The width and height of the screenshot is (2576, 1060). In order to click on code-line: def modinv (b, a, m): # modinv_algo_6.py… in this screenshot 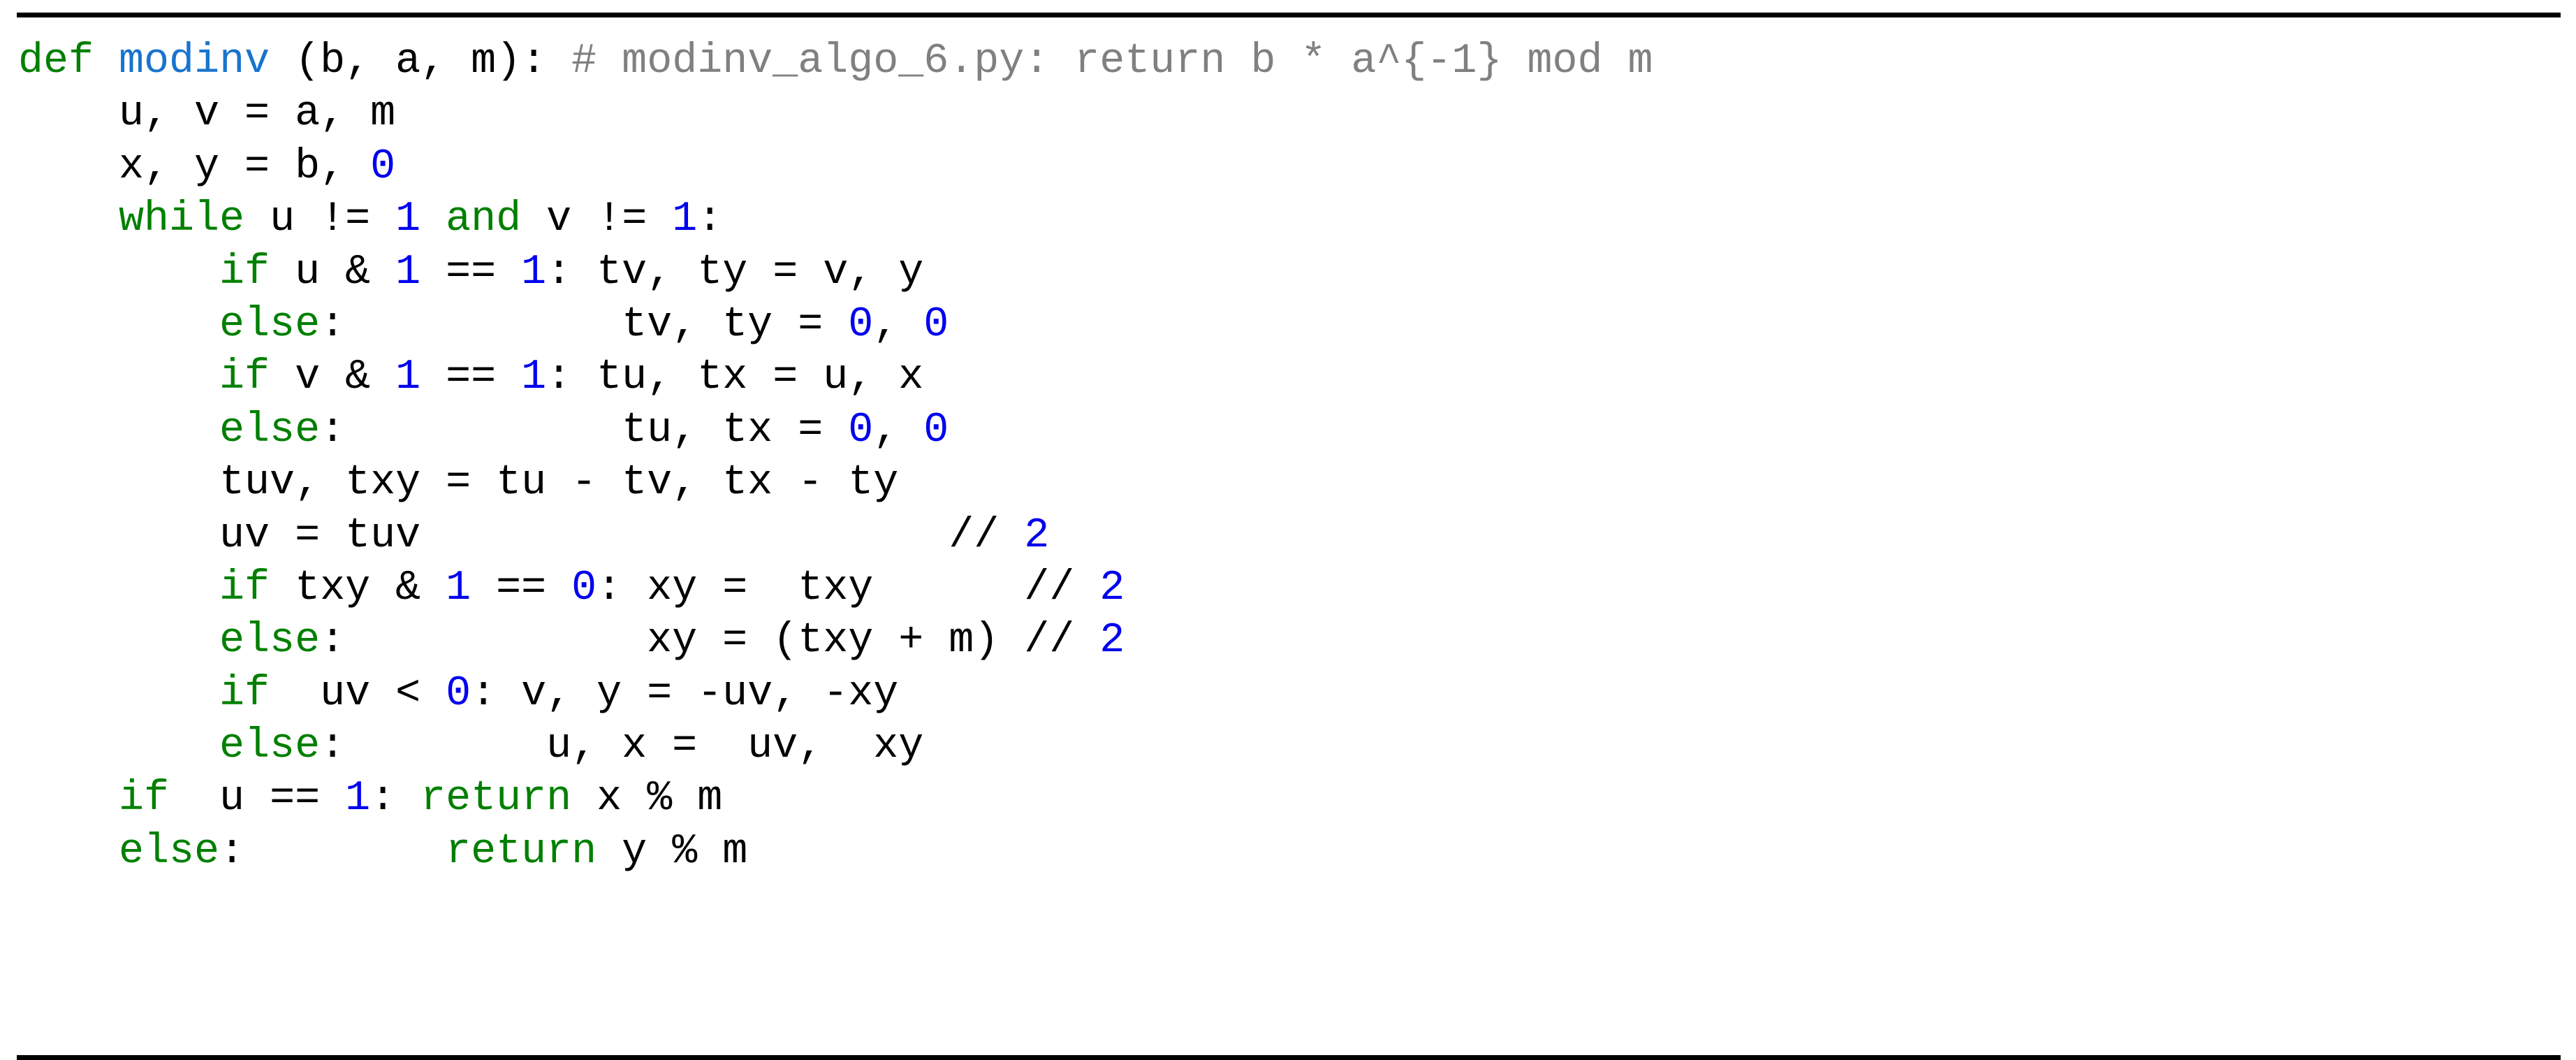, I will do `click(1297, 62)`.